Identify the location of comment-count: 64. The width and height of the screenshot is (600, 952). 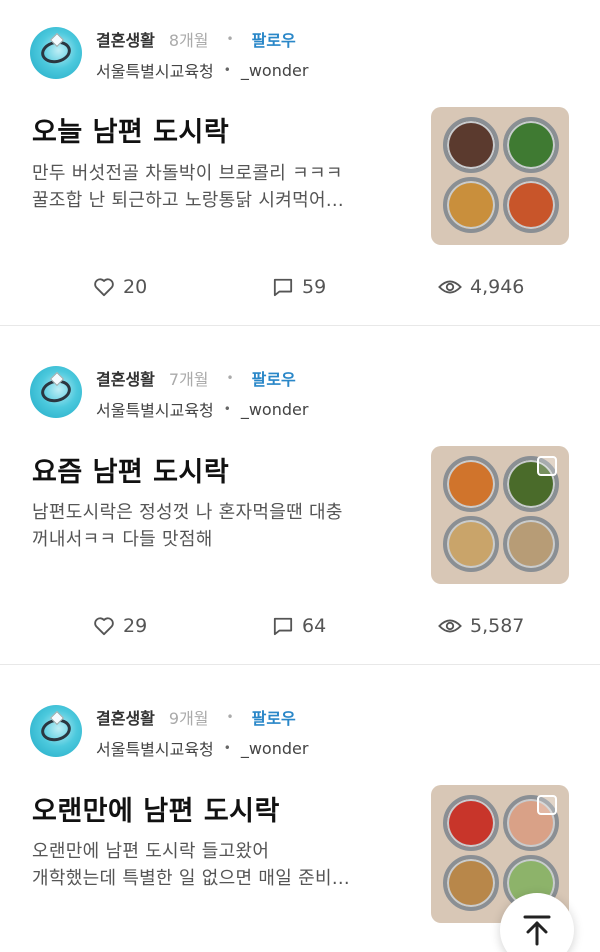
(314, 626).